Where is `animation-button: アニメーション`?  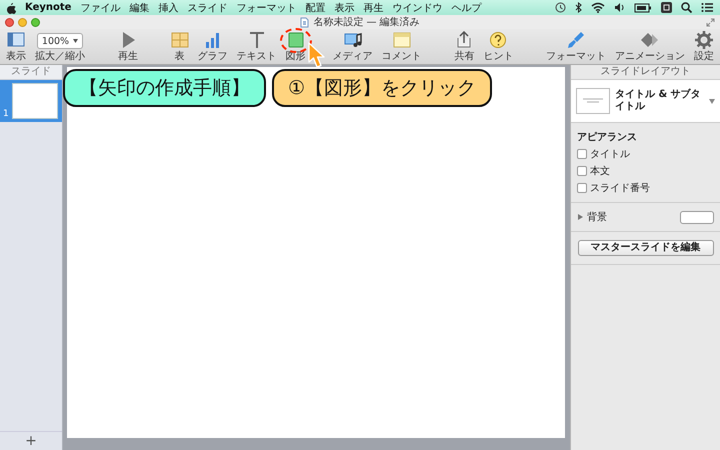
animation-button: アニメーション is located at coordinates (650, 46).